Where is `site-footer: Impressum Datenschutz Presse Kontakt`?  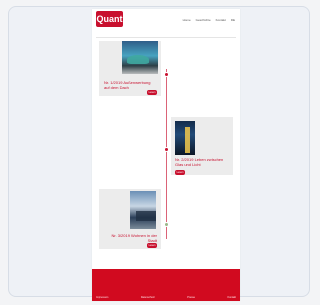
site-footer: Impressum Datenschutz Presse Kontakt is located at coordinates (166, 285).